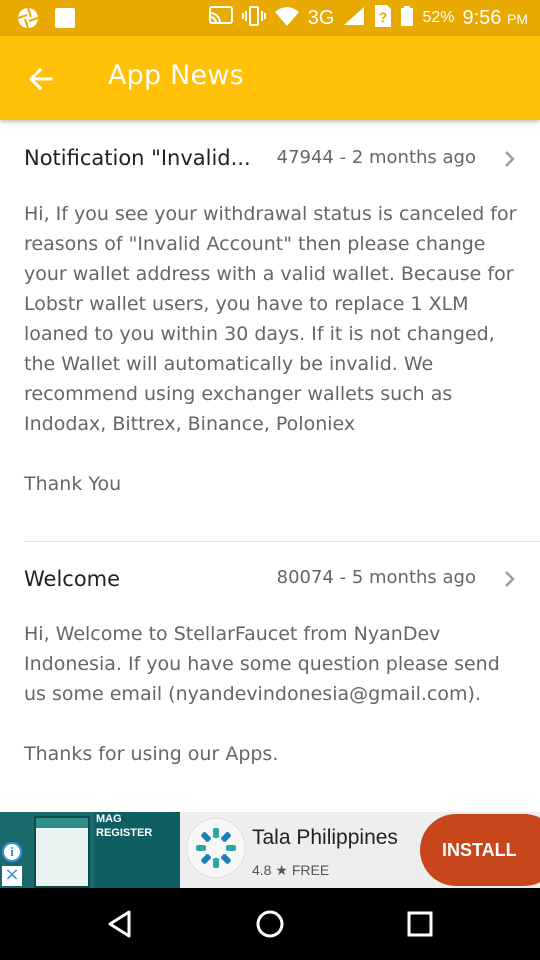 The width and height of the screenshot is (540, 960). I want to click on nav-recents-button, so click(420, 924).